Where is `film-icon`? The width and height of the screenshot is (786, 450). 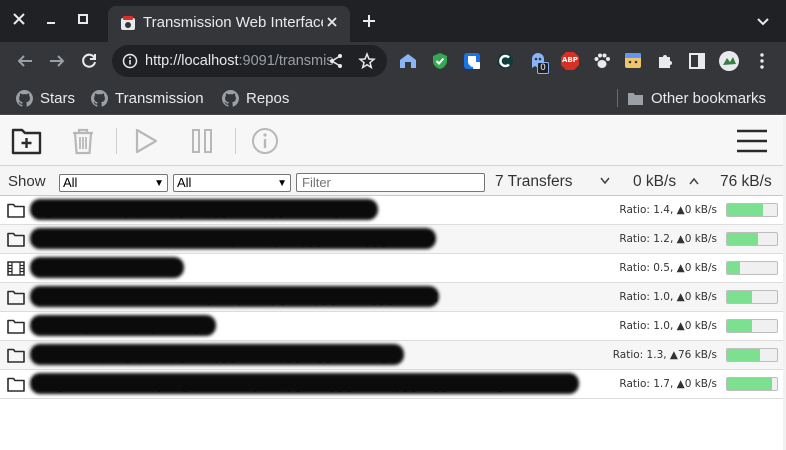
film-icon is located at coordinates (16, 268).